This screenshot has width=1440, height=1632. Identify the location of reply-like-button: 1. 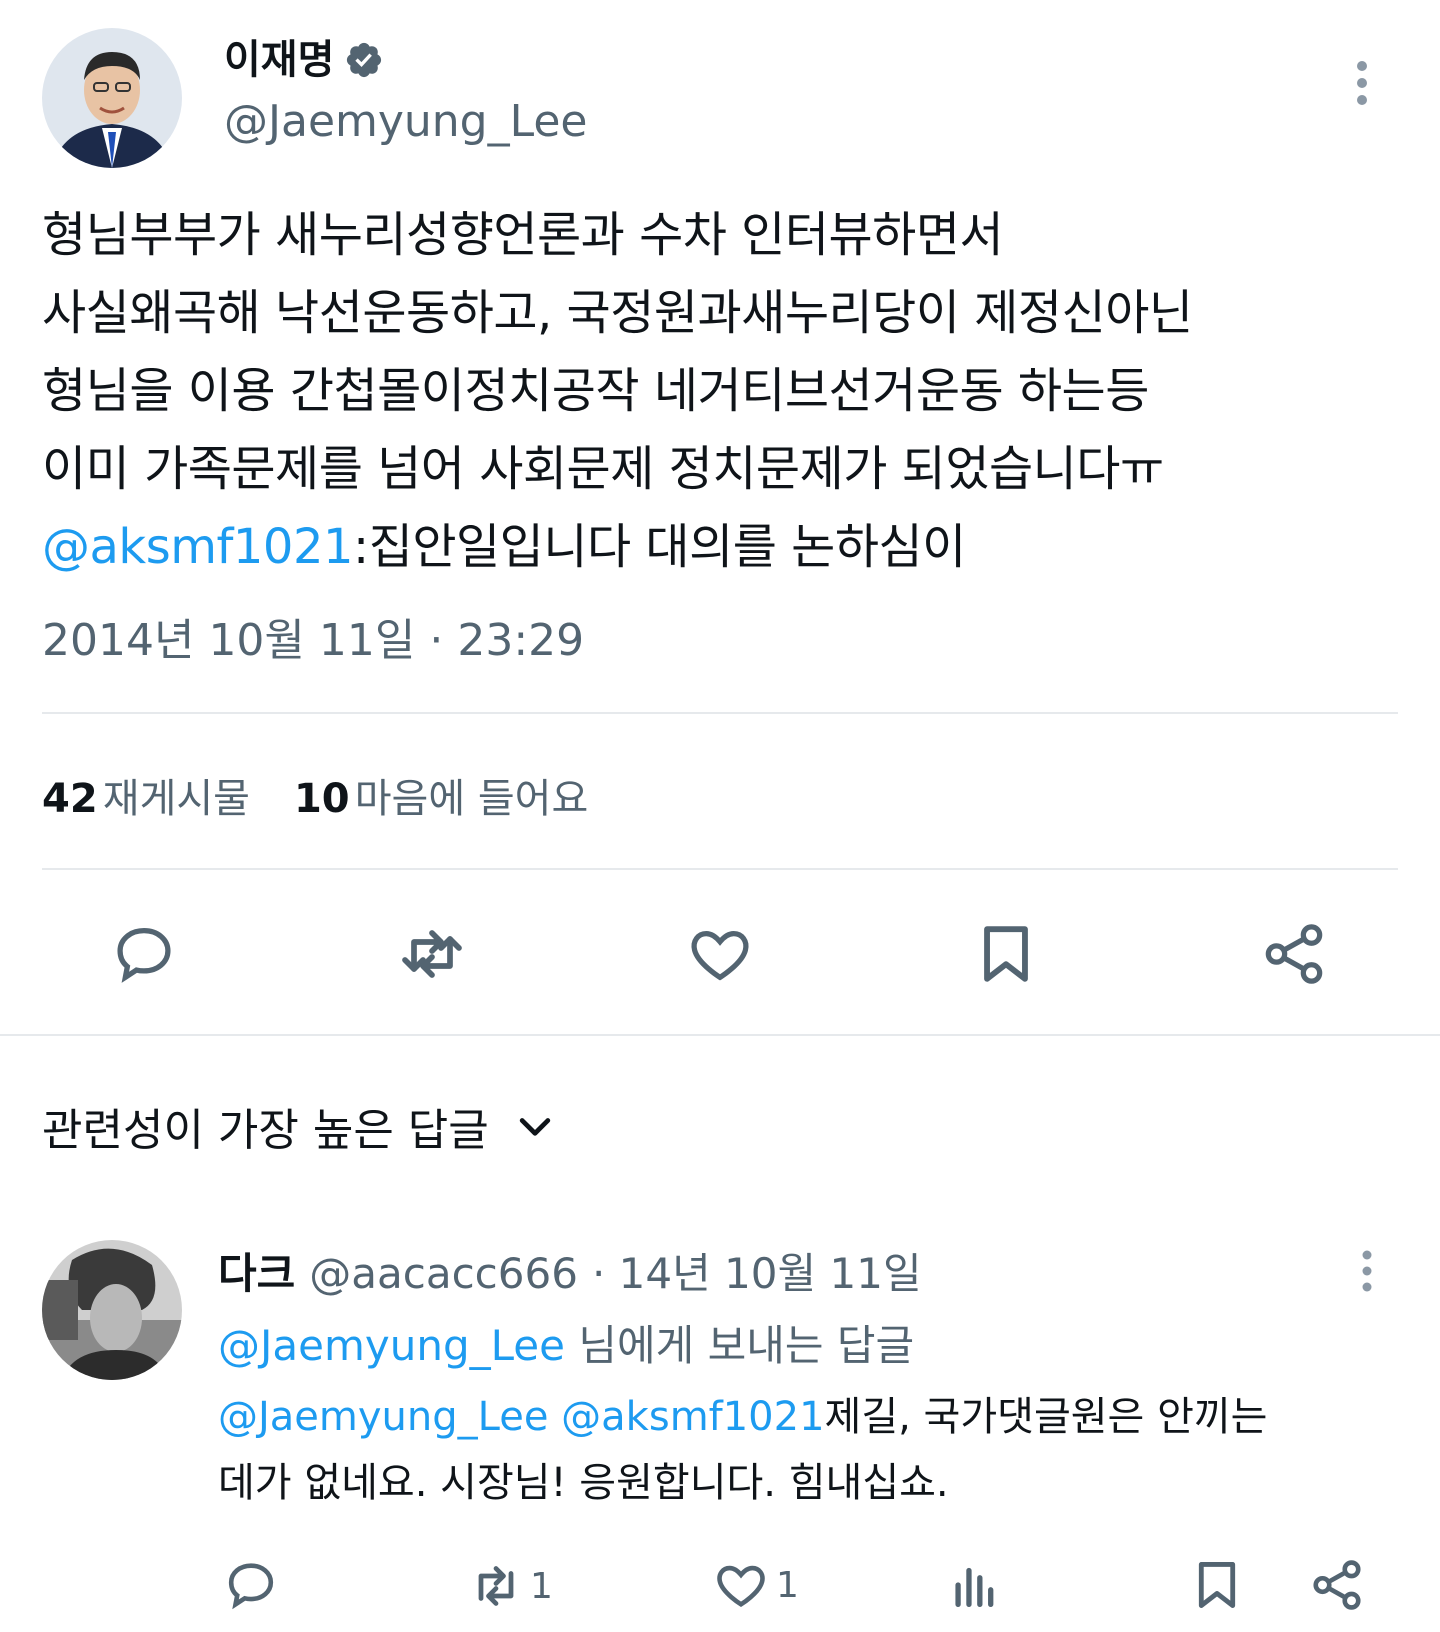
(755, 1585).